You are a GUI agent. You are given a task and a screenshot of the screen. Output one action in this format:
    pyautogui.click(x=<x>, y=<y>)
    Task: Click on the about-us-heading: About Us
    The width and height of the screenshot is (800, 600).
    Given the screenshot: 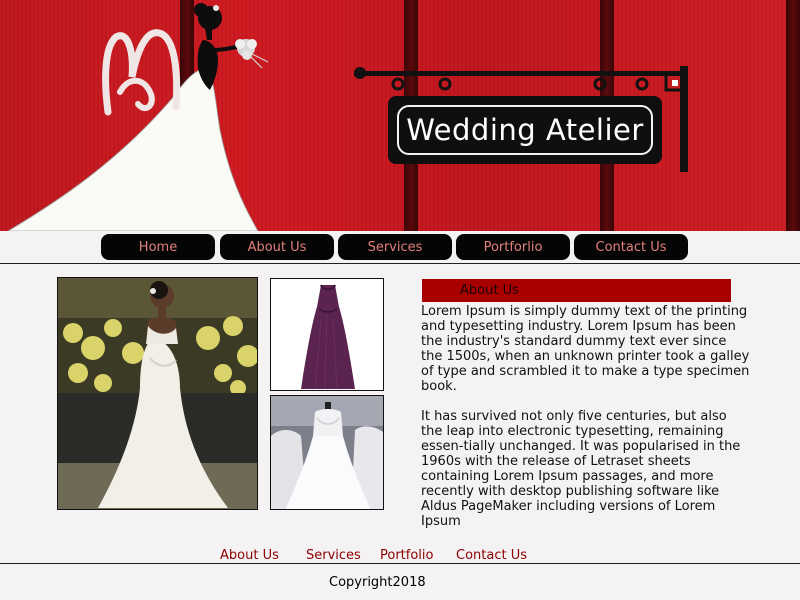 What is the action you would take?
    pyautogui.click(x=489, y=290)
    